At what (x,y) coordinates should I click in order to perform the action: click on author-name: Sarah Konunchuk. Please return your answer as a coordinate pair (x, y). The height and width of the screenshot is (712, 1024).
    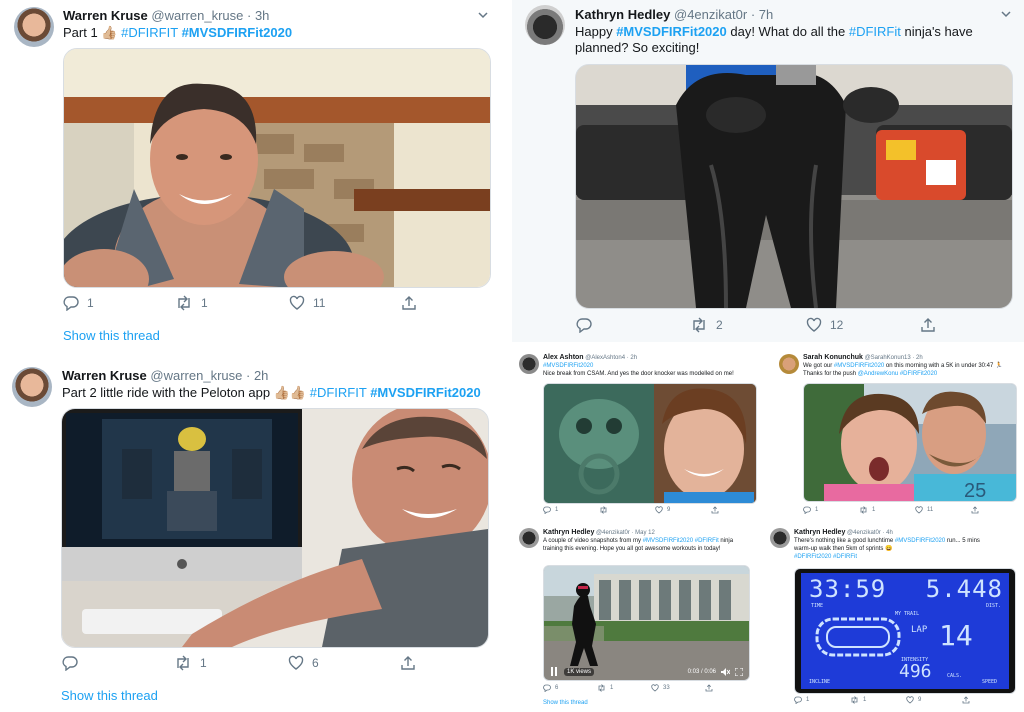
    Looking at the image, I should click on (833, 357).